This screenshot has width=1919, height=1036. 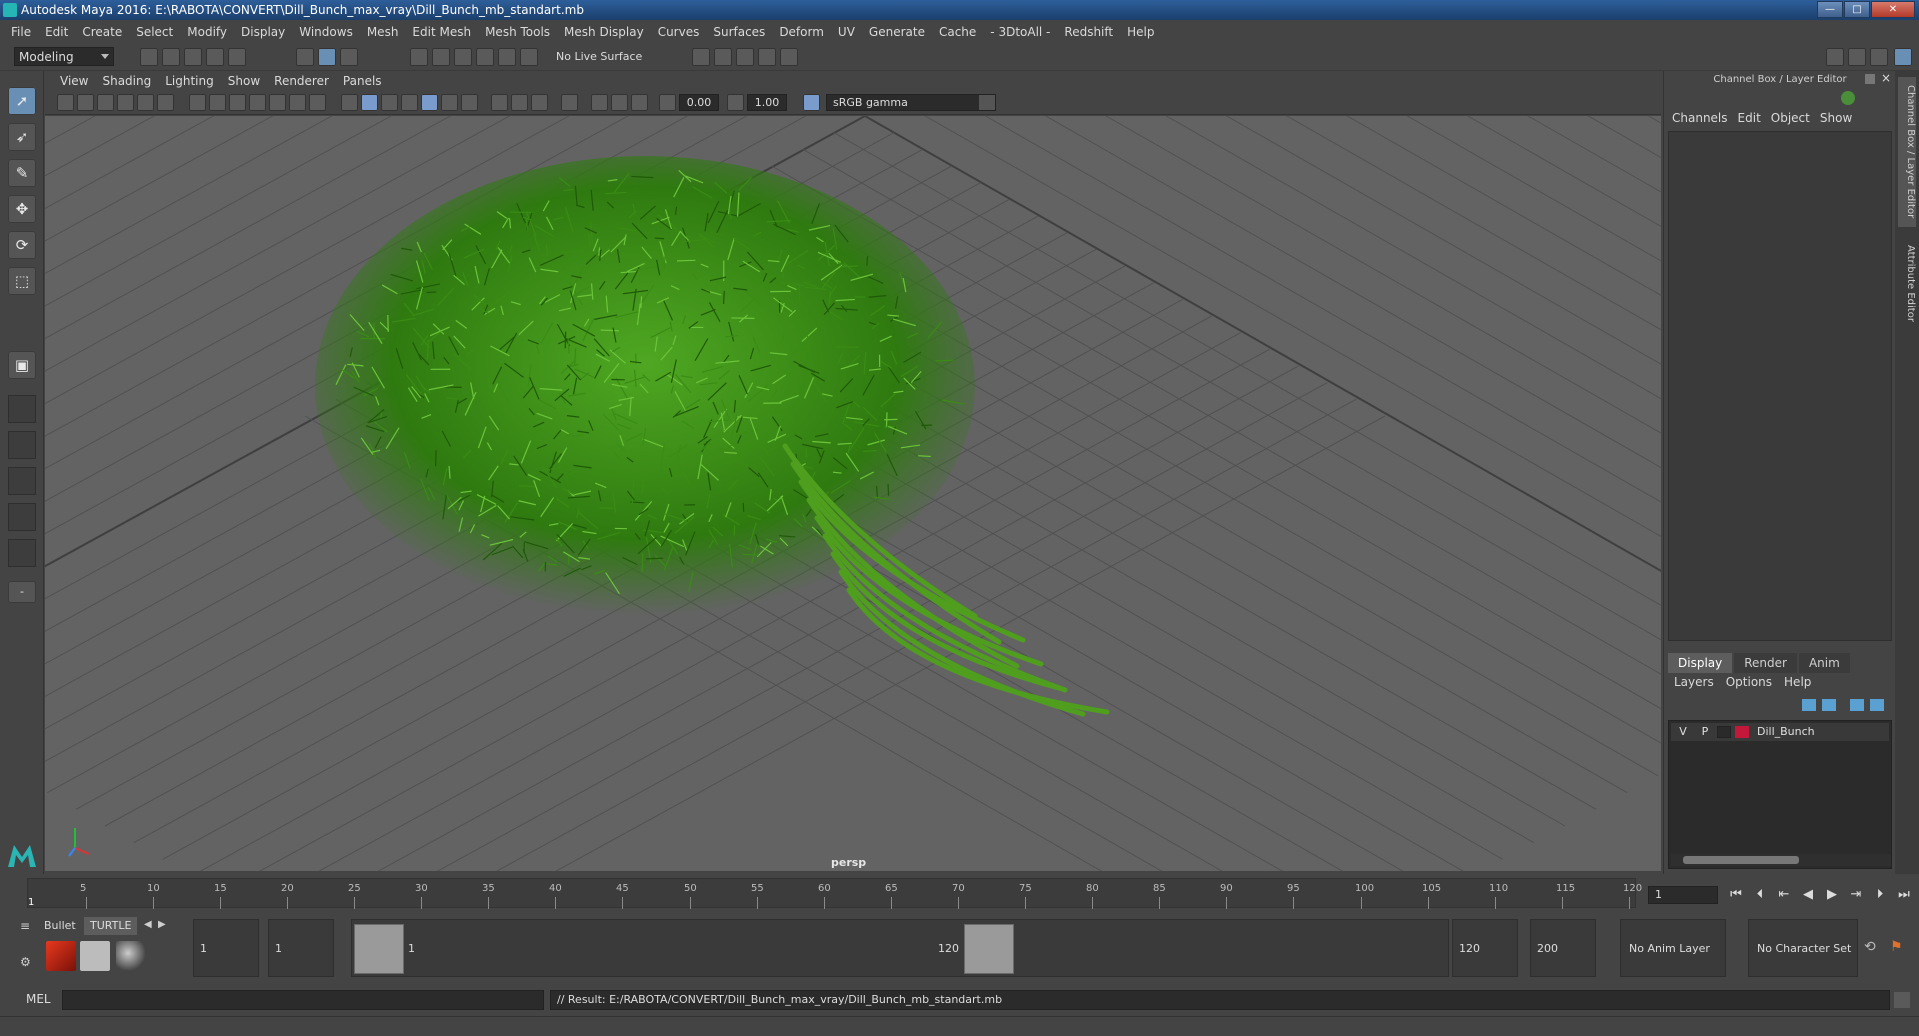 I want to click on grid-icon, so click(x=197, y=102).